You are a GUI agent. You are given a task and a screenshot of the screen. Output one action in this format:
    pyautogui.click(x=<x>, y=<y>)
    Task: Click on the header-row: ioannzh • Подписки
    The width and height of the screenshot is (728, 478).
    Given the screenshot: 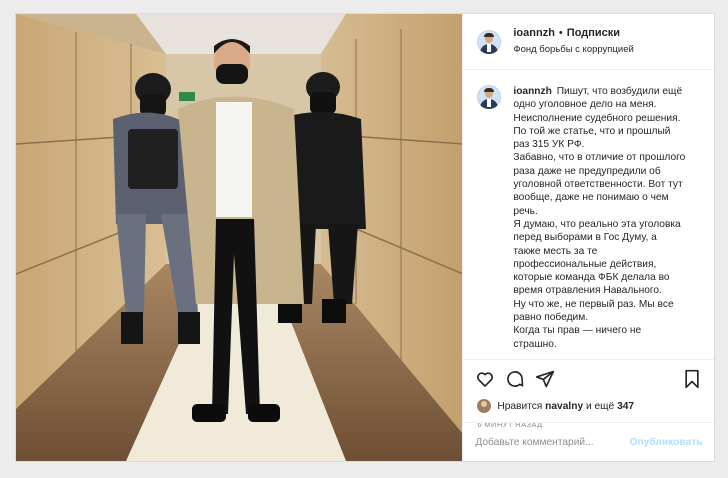 What is the action you would take?
    pyautogui.click(x=573, y=33)
    